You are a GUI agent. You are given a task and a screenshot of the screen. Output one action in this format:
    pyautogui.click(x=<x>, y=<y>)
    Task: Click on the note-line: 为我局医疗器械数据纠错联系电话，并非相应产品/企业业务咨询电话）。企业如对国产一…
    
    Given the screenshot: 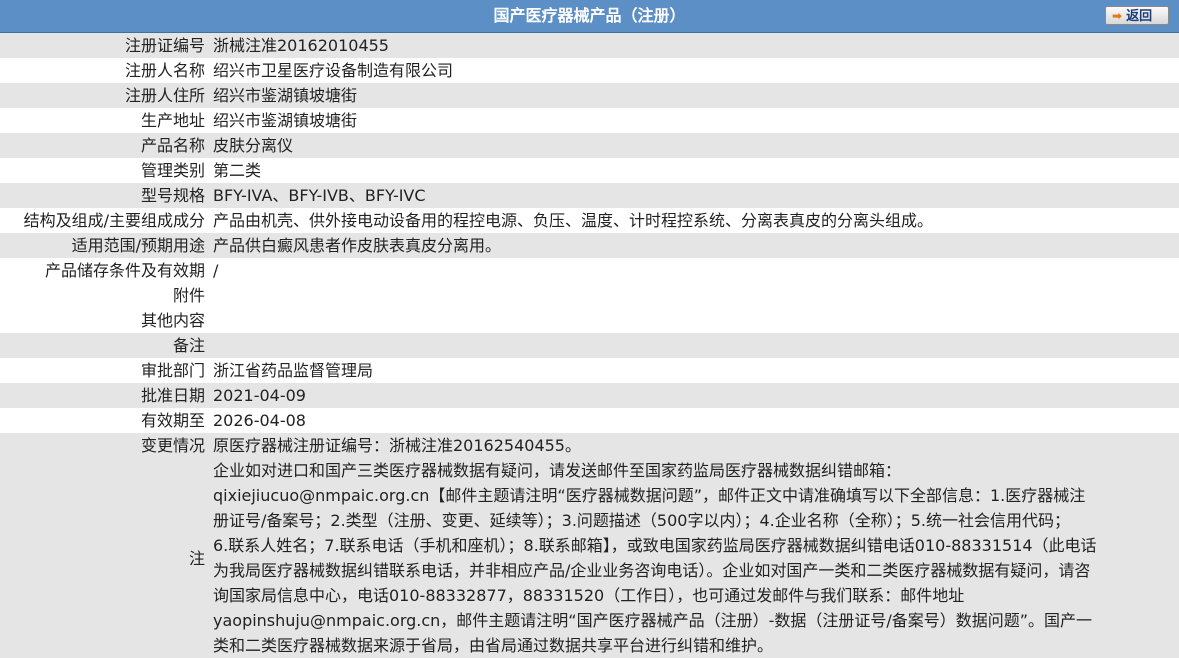 What is the action you would take?
    pyautogui.click(x=652, y=570)
    